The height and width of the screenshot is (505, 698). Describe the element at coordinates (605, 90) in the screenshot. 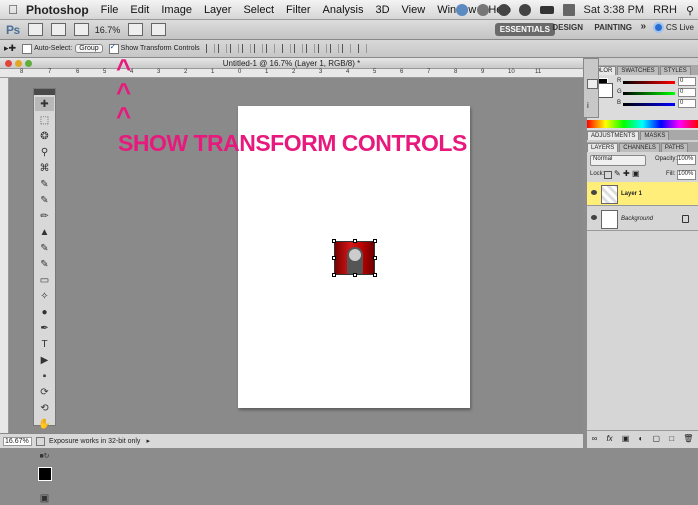

I see `background-color` at that location.